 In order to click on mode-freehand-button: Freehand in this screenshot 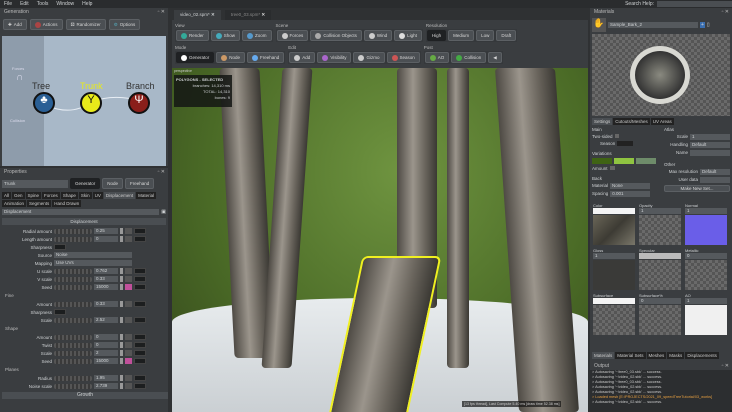, I will do `click(266, 57)`.